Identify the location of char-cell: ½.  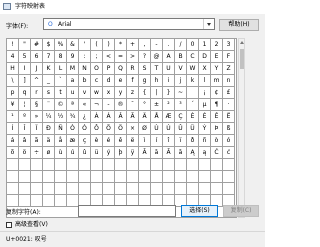
(61, 117).